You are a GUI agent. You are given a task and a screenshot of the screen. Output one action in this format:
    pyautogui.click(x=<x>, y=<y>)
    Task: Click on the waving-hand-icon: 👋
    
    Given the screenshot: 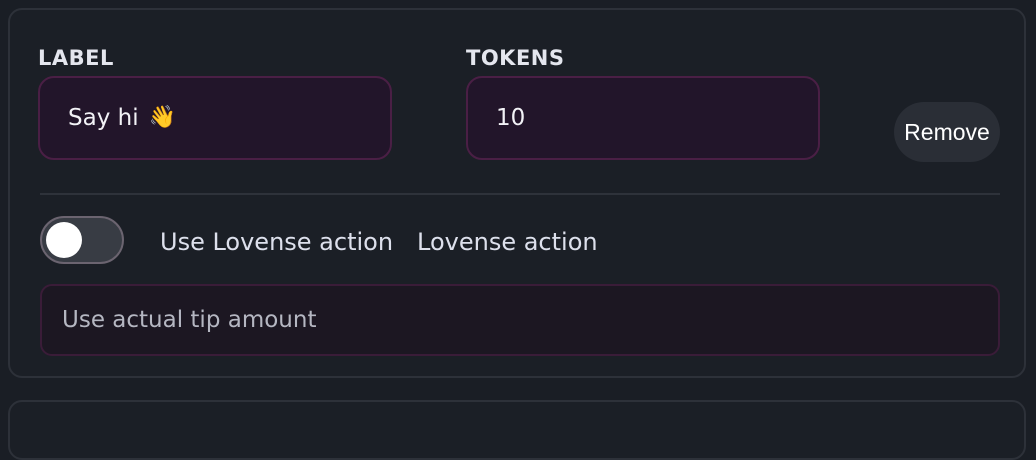 What is the action you would take?
    pyautogui.click(x=162, y=117)
    